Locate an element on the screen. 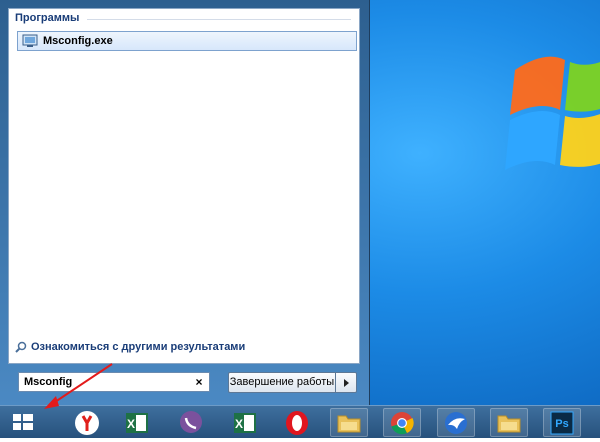 The width and height of the screenshot is (600, 442). start-button is located at coordinates (23, 422).